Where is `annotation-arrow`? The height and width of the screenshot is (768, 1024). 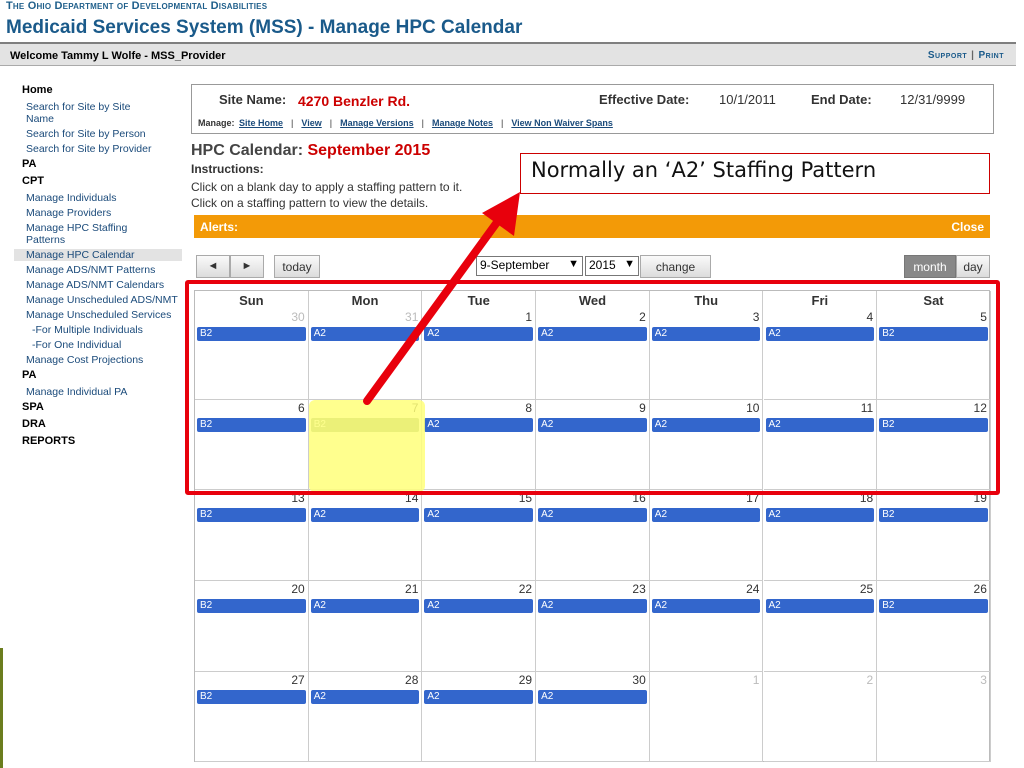
annotation-arrow is located at coordinates (441, 298).